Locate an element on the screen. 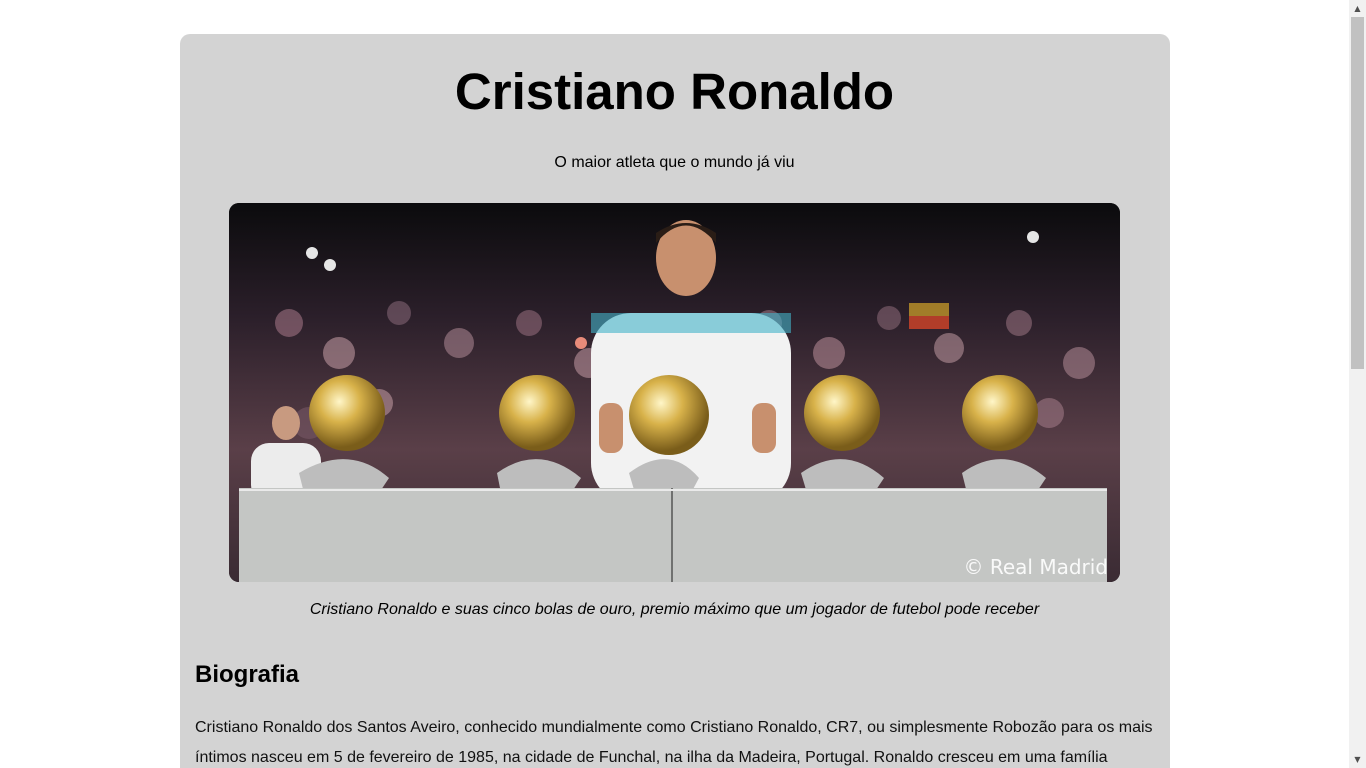 The height and width of the screenshot is (768, 1366). chevron-up-icon: ▲ is located at coordinates (1357, 8).